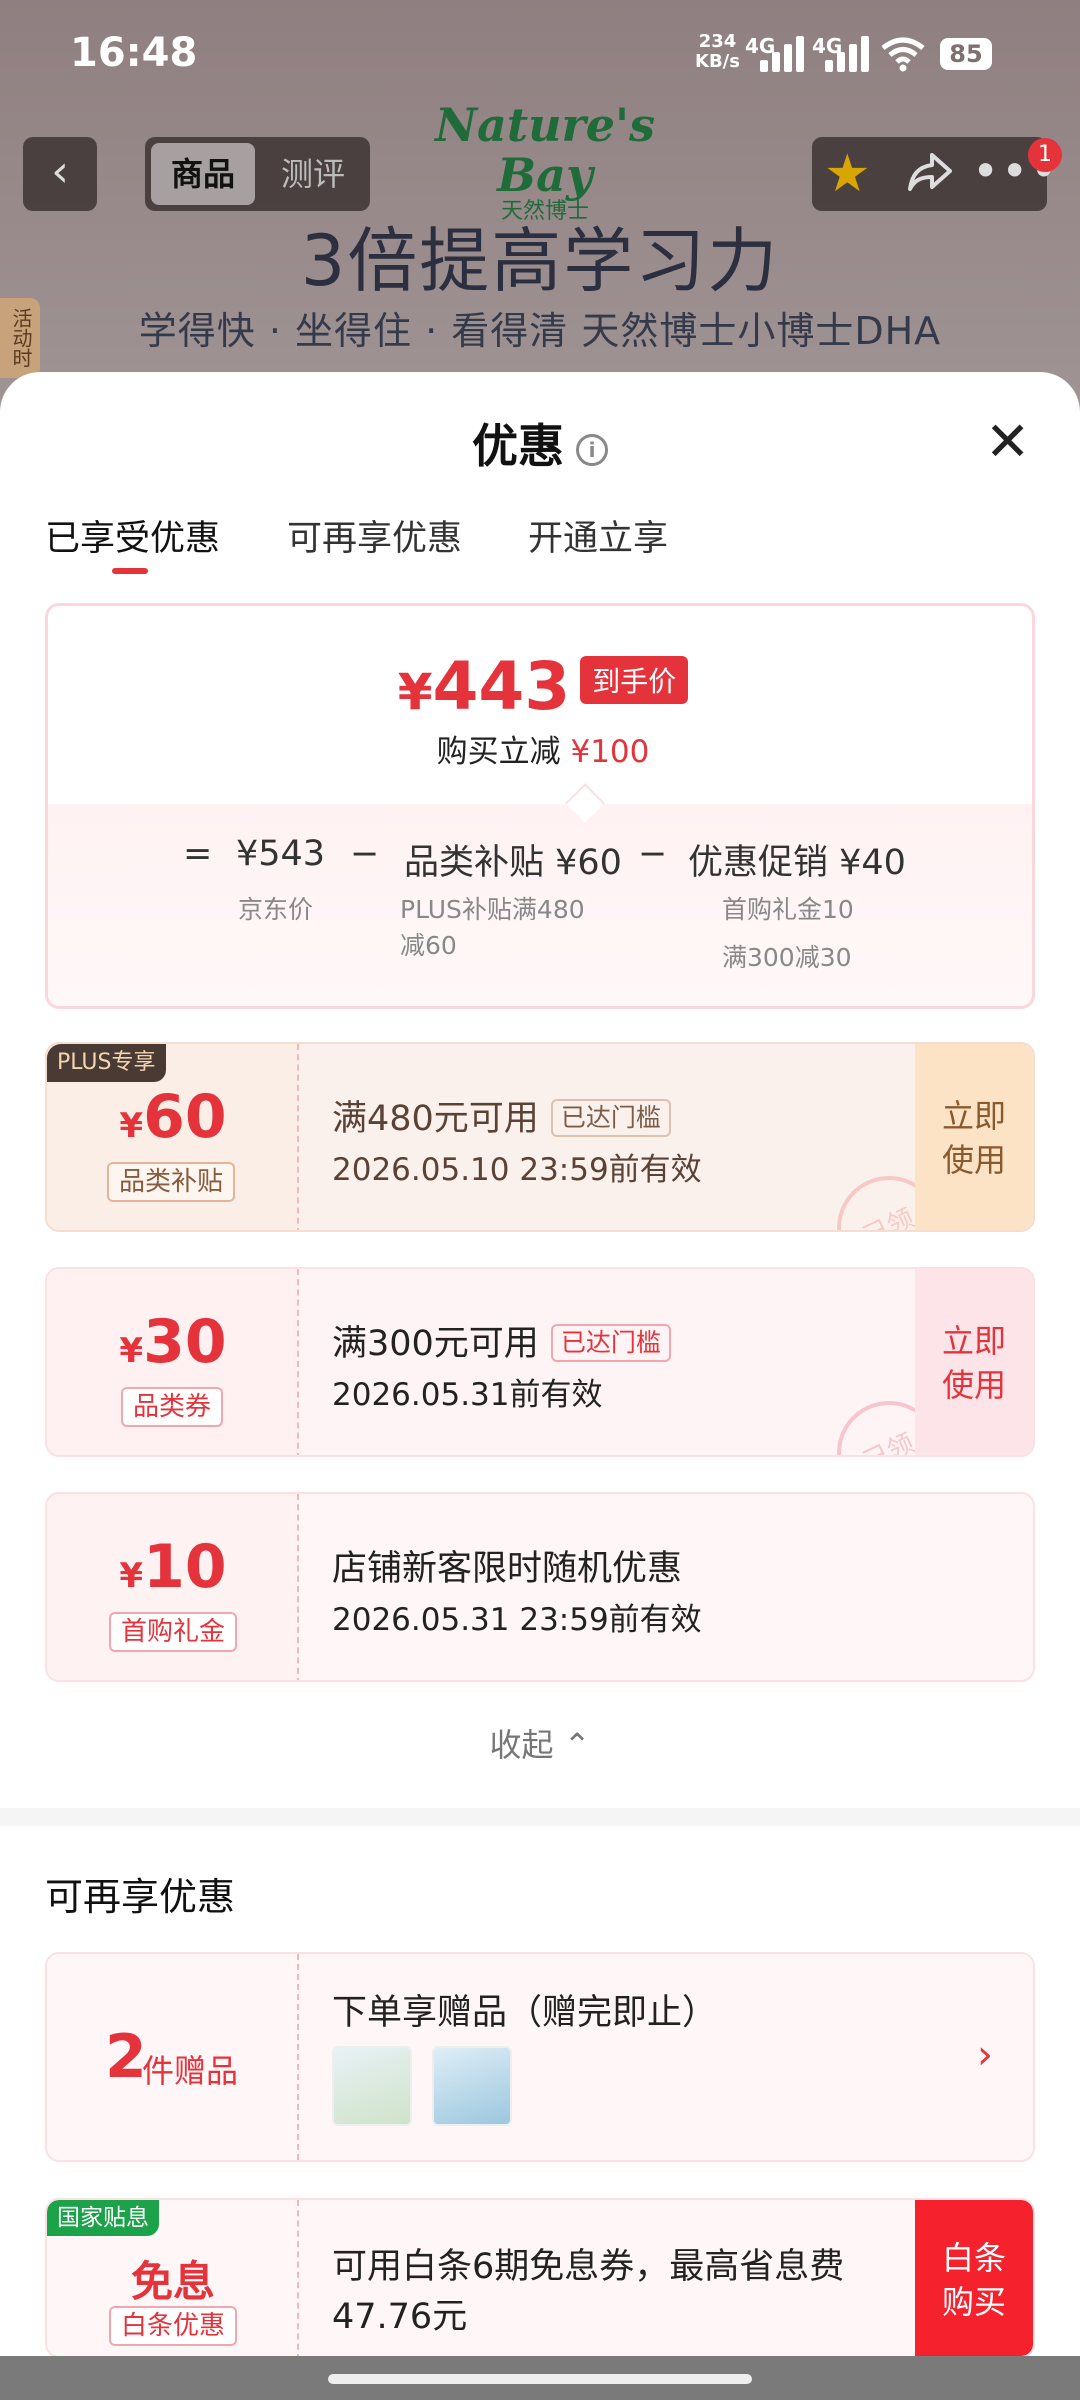 The image size is (1080, 2400). What do you see at coordinates (171, 1182) in the screenshot?
I see `coupon-type-label: 品类补贴` at bounding box center [171, 1182].